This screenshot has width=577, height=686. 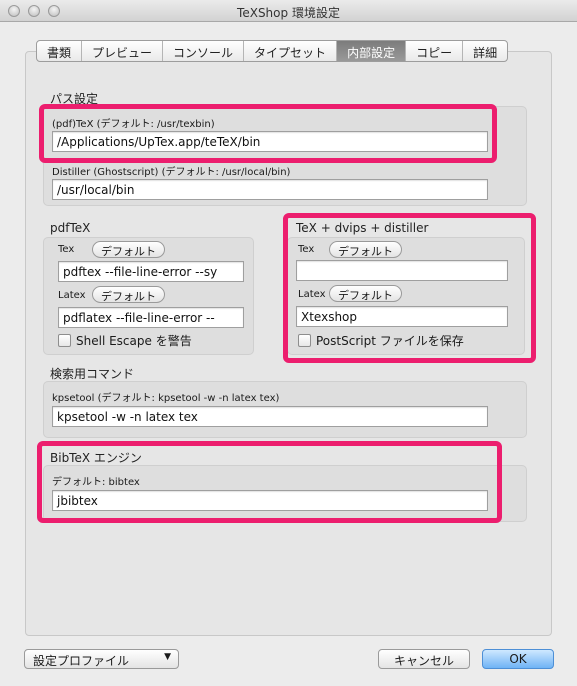 I want to click on dvips-section-title: TeX + dvips + distiller, so click(x=362, y=228).